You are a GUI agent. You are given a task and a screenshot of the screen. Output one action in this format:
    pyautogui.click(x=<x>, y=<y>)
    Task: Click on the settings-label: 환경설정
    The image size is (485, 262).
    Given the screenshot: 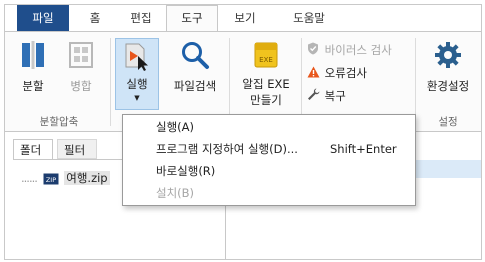 What is the action you would take?
    pyautogui.click(x=448, y=86)
    